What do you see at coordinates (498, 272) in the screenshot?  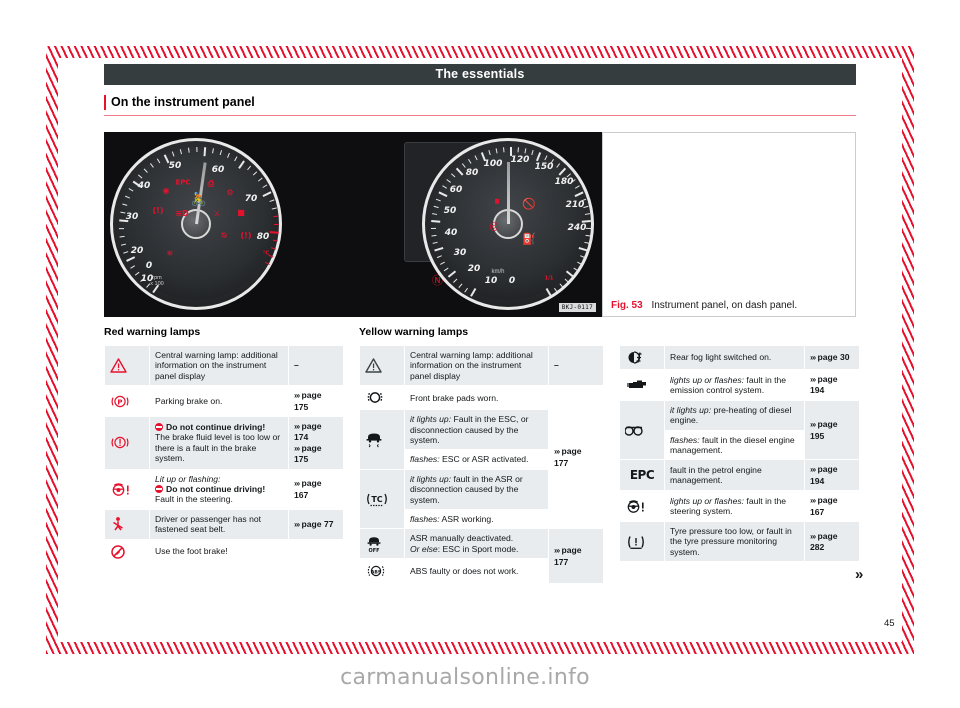 I see `speedo-unit: km/h` at bounding box center [498, 272].